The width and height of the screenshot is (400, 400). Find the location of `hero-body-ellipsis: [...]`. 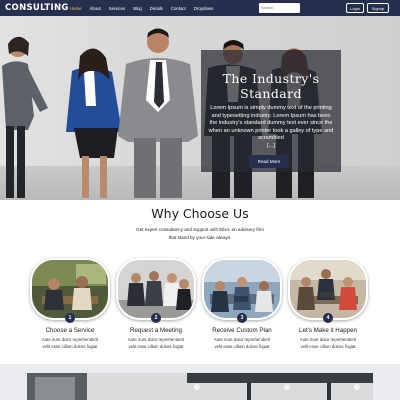

hero-body-ellipsis: [...] is located at coordinates (271, 145).